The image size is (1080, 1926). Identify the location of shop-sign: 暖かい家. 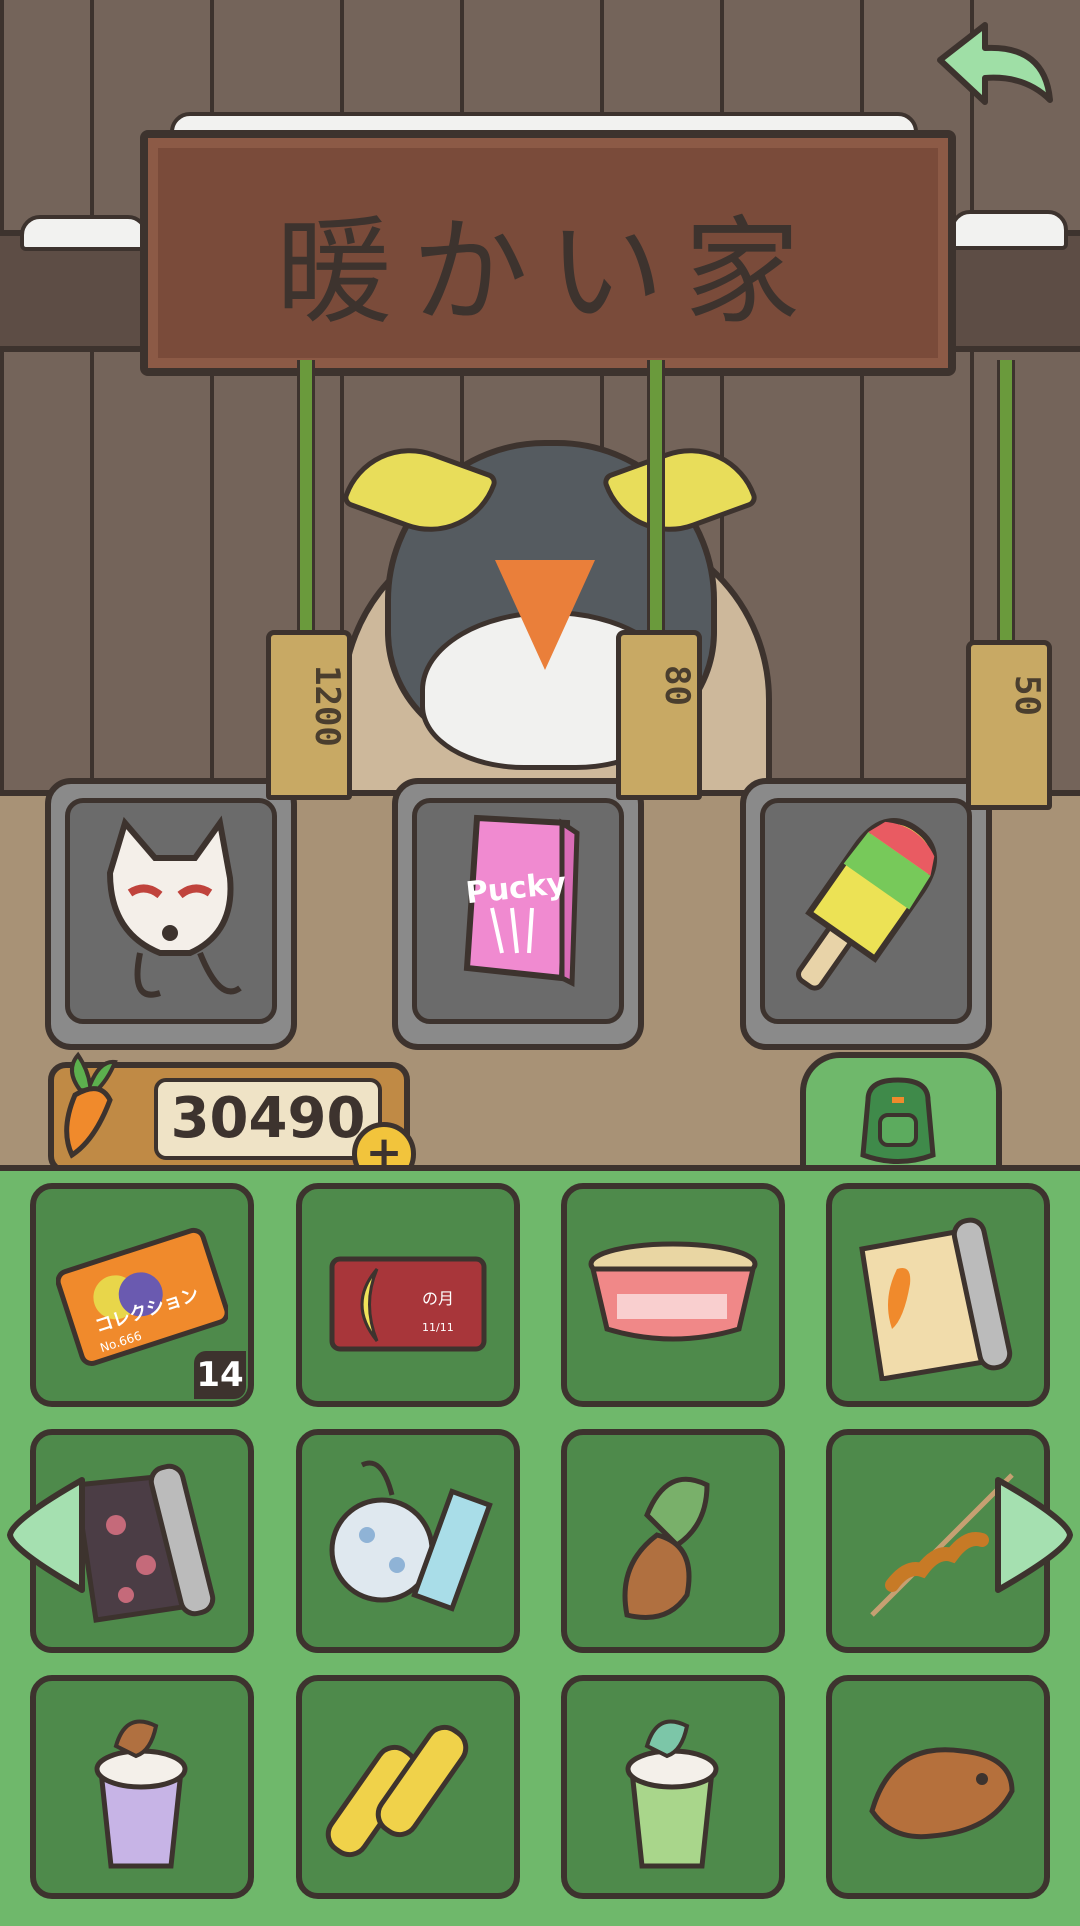
(548, 253).